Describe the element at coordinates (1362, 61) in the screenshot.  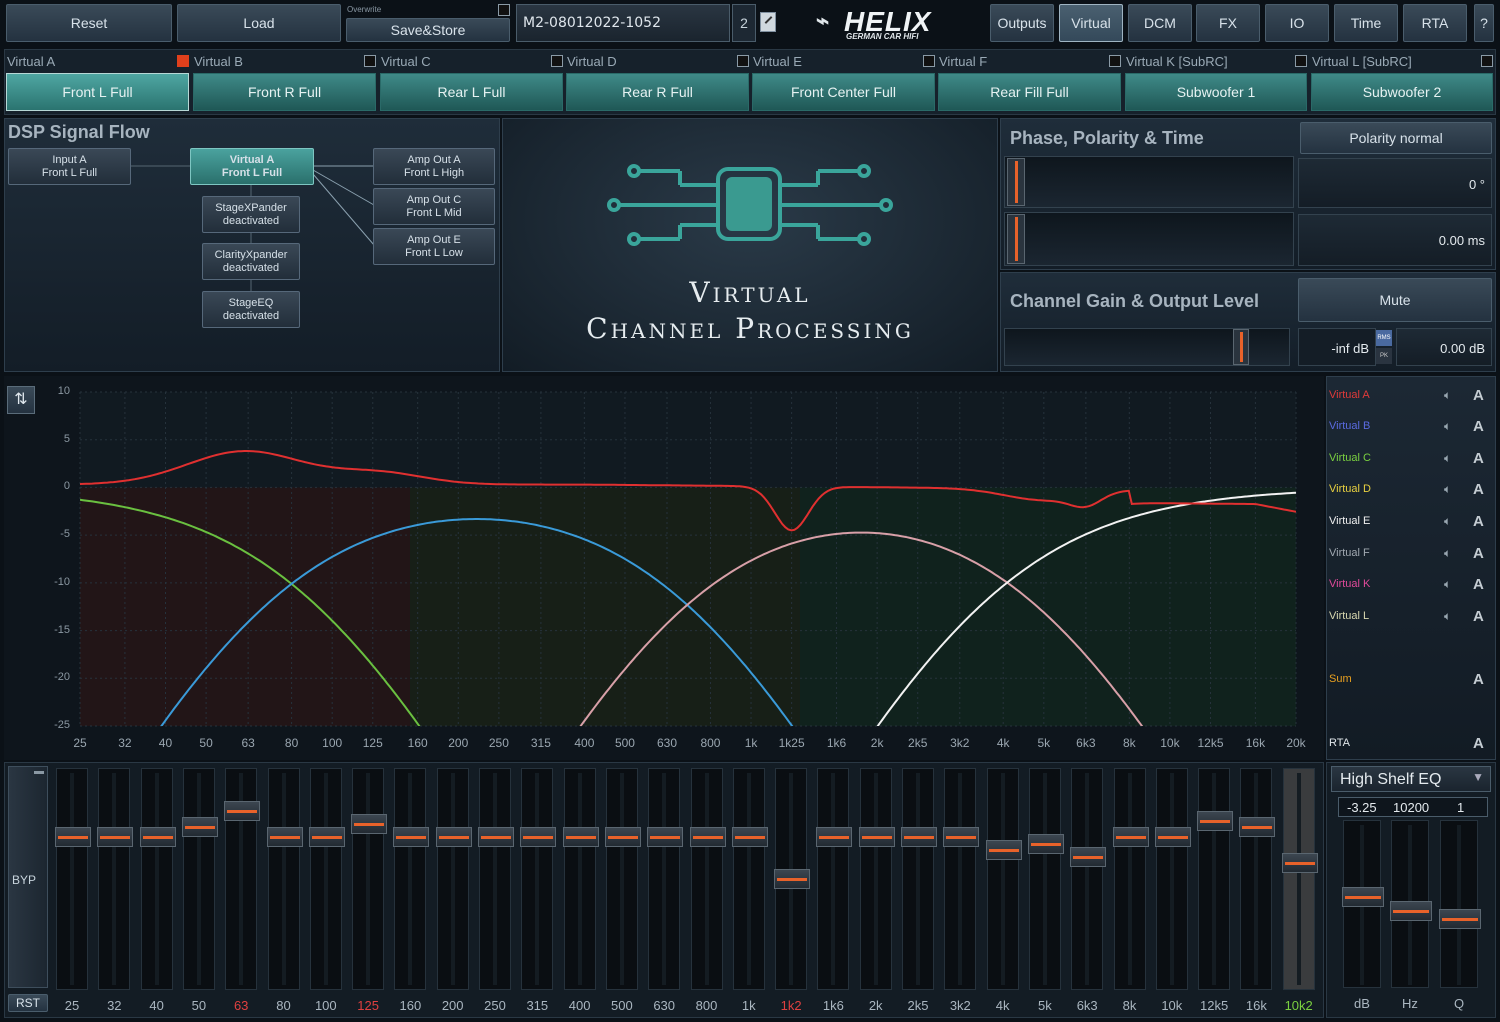
I see `virtual-tab-label: Virtual L [SubRC]` at that location.